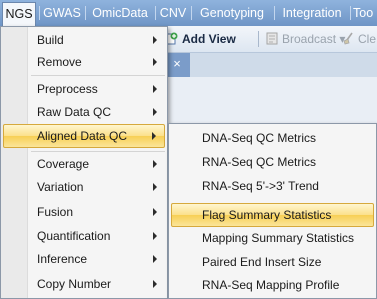 This screenshot has height=299, width=377. I want to click on menu-item-label: Remove, so click(59, 62).